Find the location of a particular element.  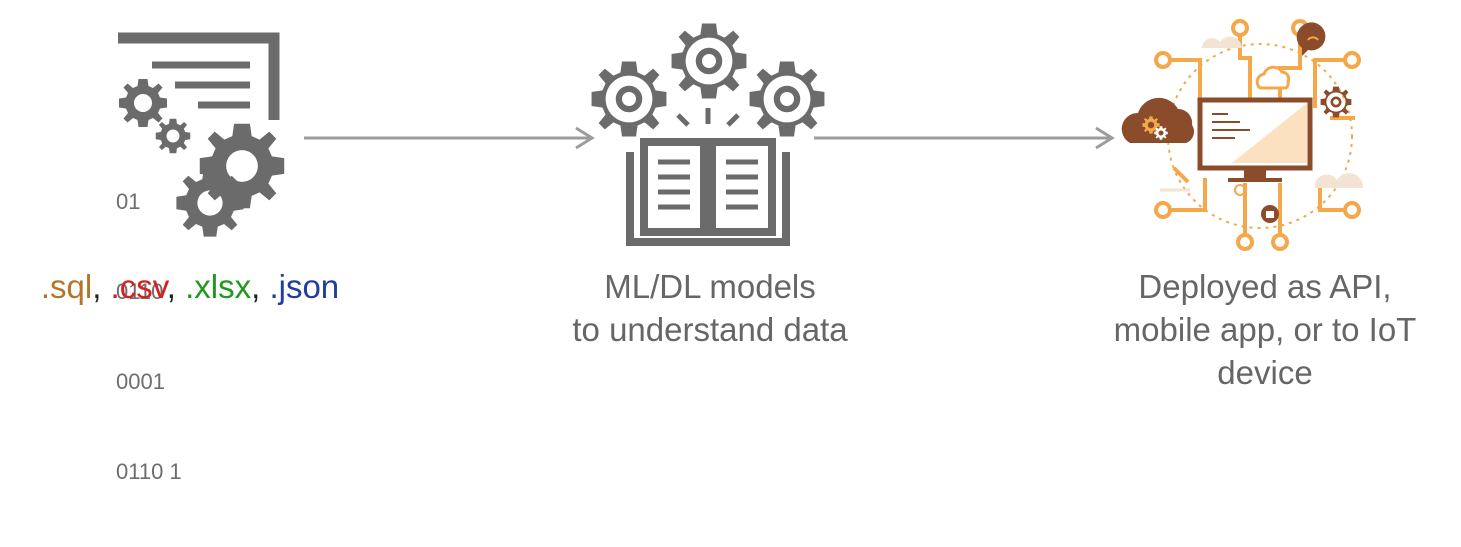

binary-line: 0110 1 is located at coordinates (149, 471).